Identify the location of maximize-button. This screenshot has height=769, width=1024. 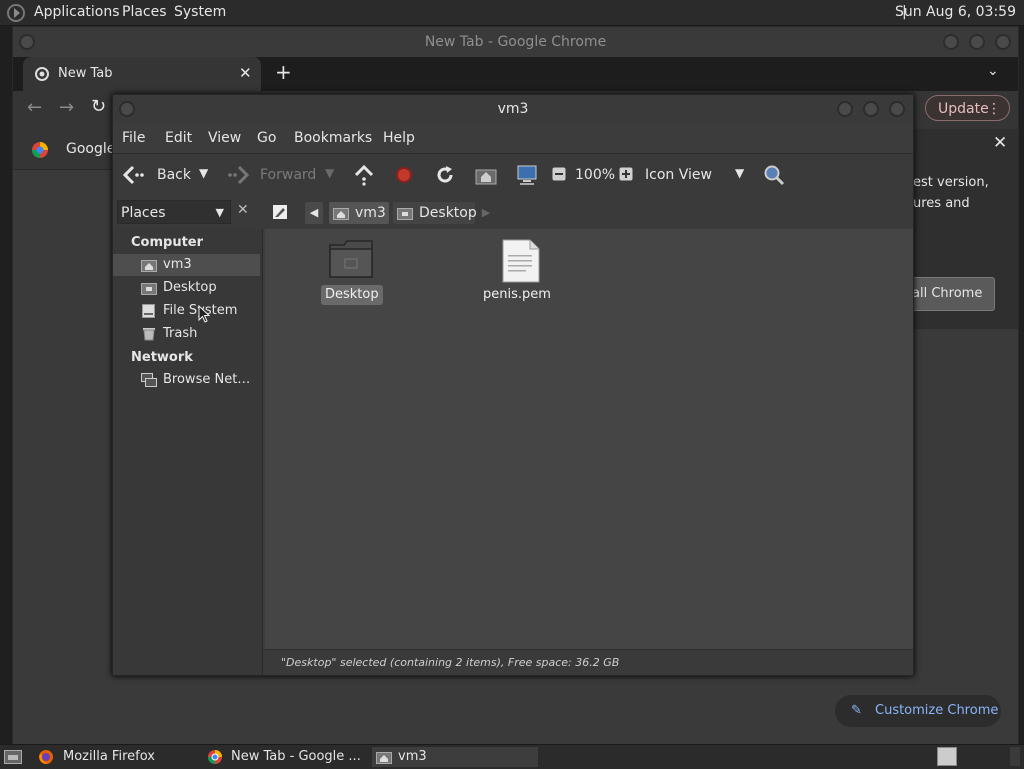
(871, 109).